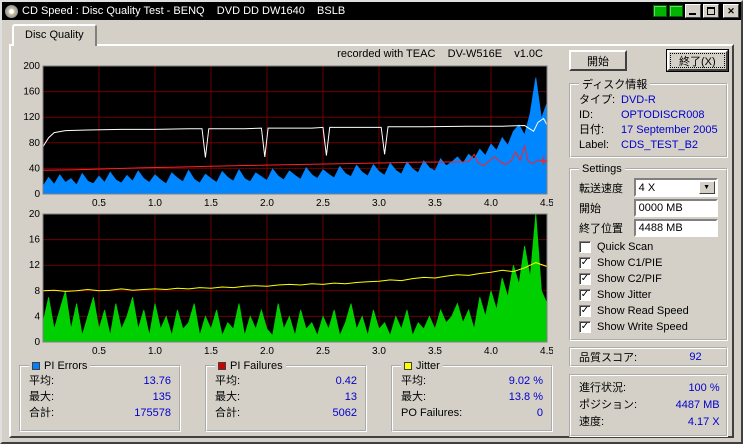 This screenshot has width=743, height=444. What do you see at coordinates (42, 381) in the screenshot?
I see `stat-label: 平均:` at bounding box center [42, 381].